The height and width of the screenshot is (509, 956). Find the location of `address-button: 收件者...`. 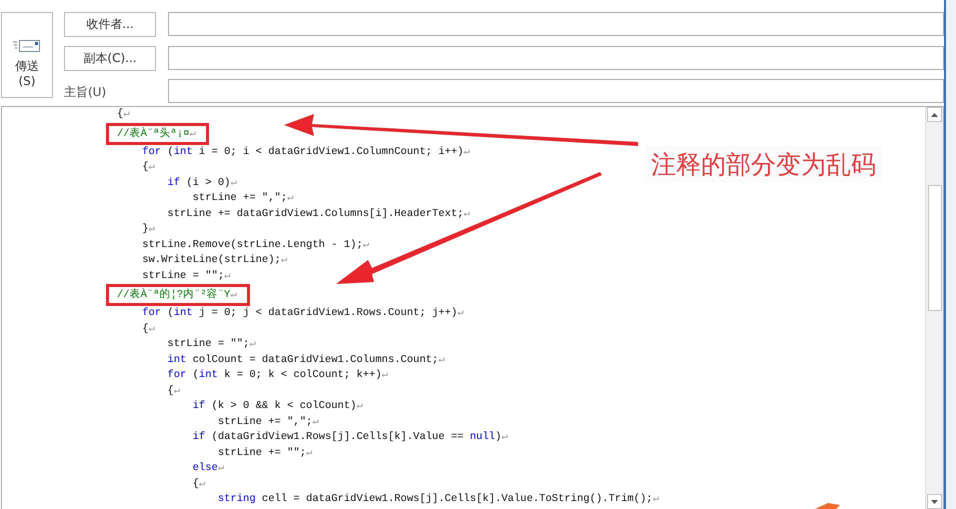

address-button: 收件者... is located at coordinates (110, 24).